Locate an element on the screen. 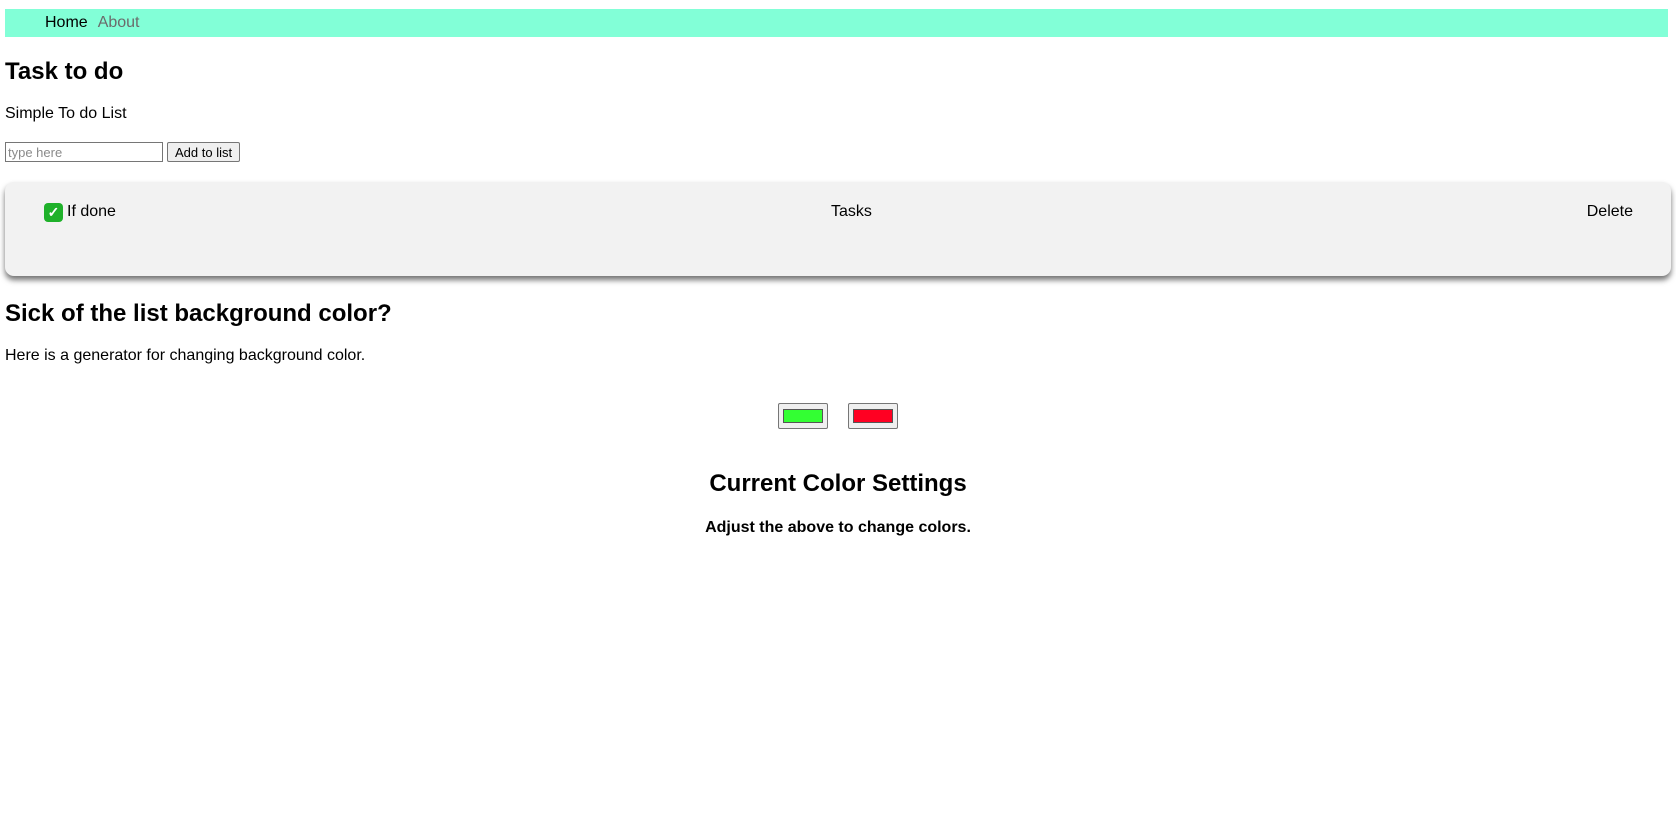  check-mark-icon: ✓ is located at coordinates (53, 212).